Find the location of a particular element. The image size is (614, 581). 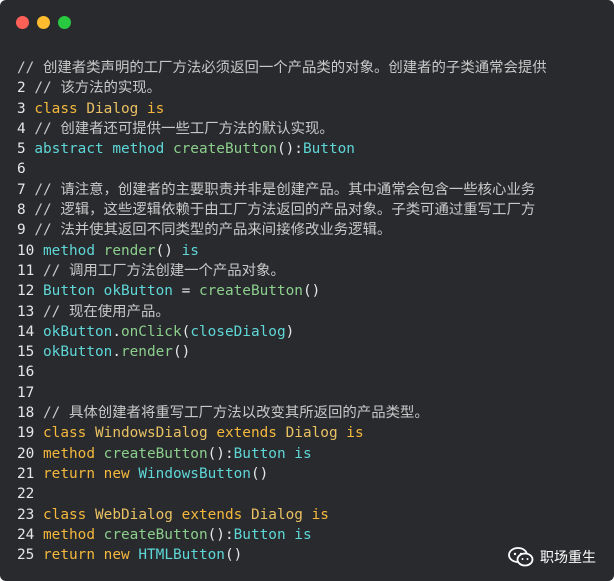

line-number: 3 is located at coordinates (21, 108).